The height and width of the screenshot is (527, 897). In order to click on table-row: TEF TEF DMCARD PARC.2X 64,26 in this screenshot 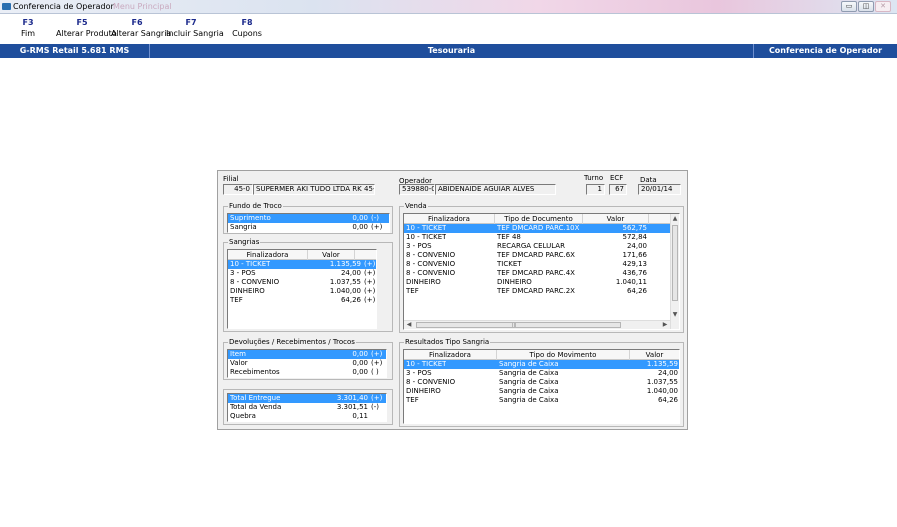, I will do `click(537, 291)`.